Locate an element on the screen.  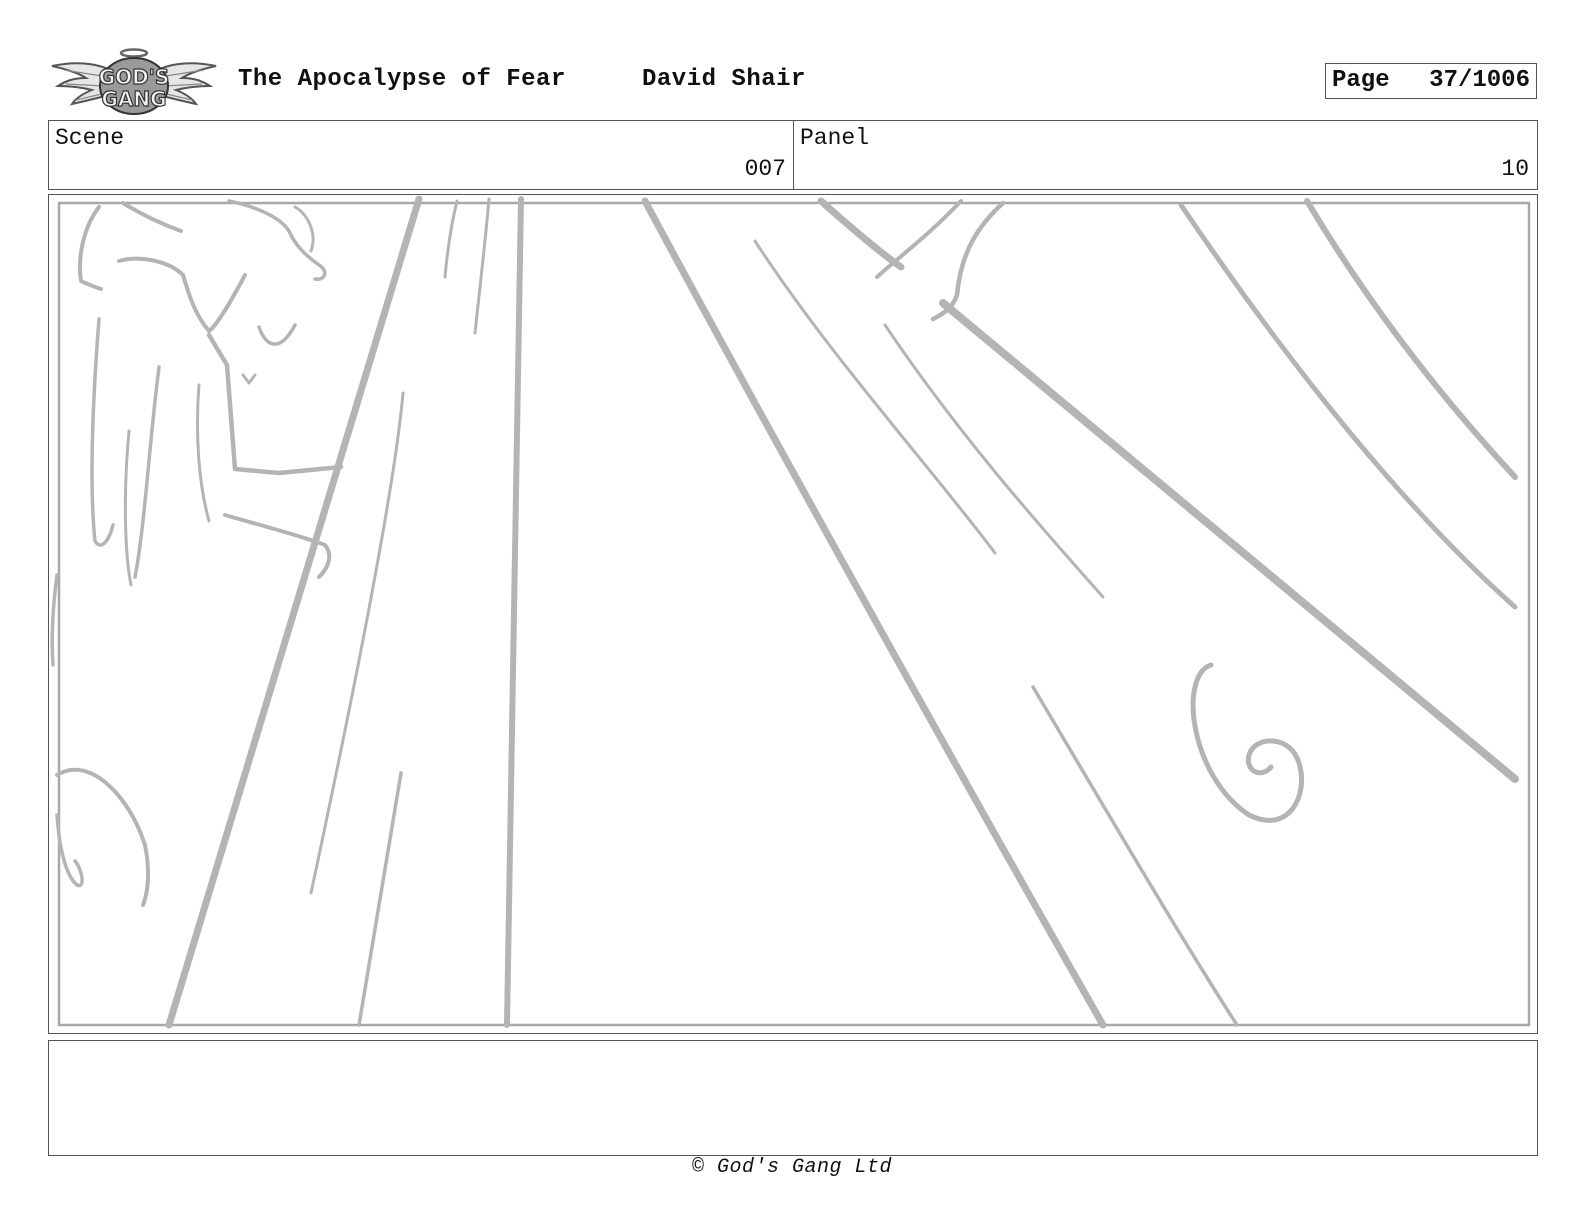
copyright-footer: © God's Gang Ltd is located at coordinates (792, 1167).